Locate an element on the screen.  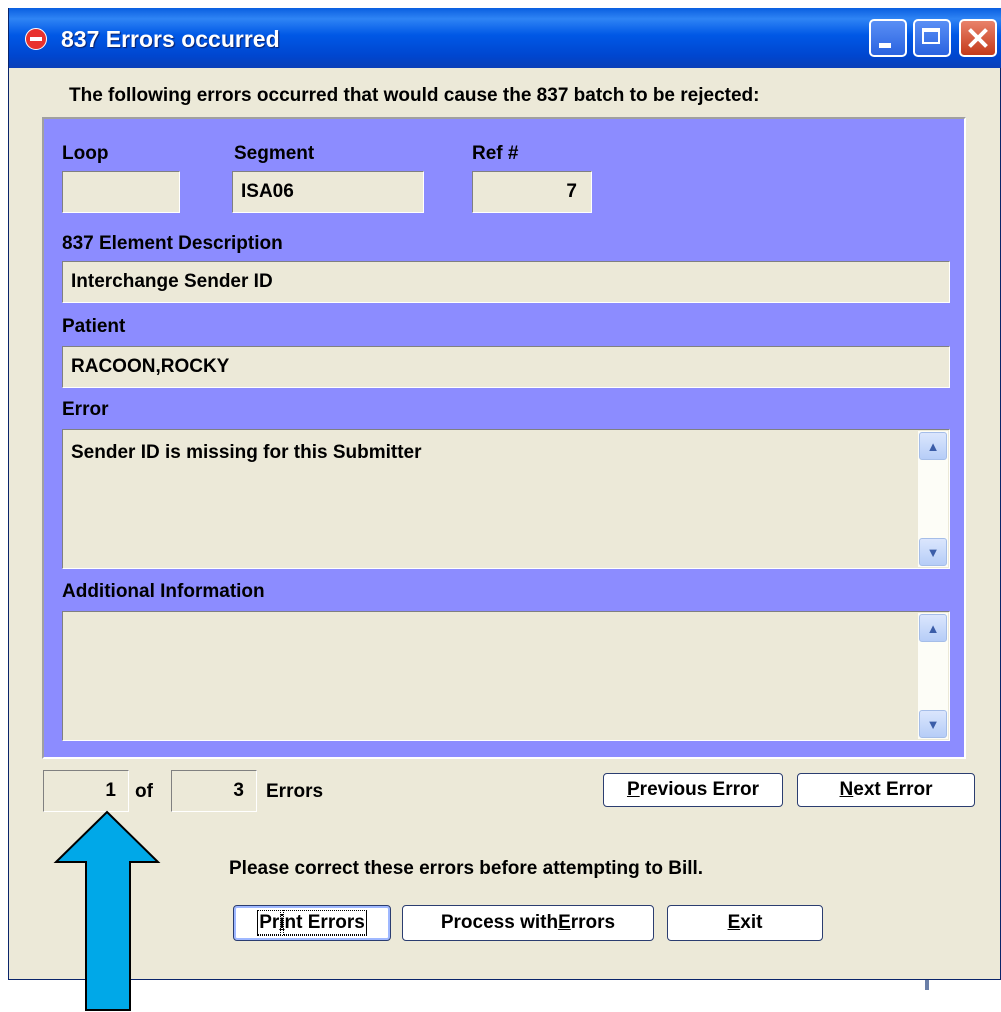
element-description-label: 837 Element Description is located at coordinates (172, 243).